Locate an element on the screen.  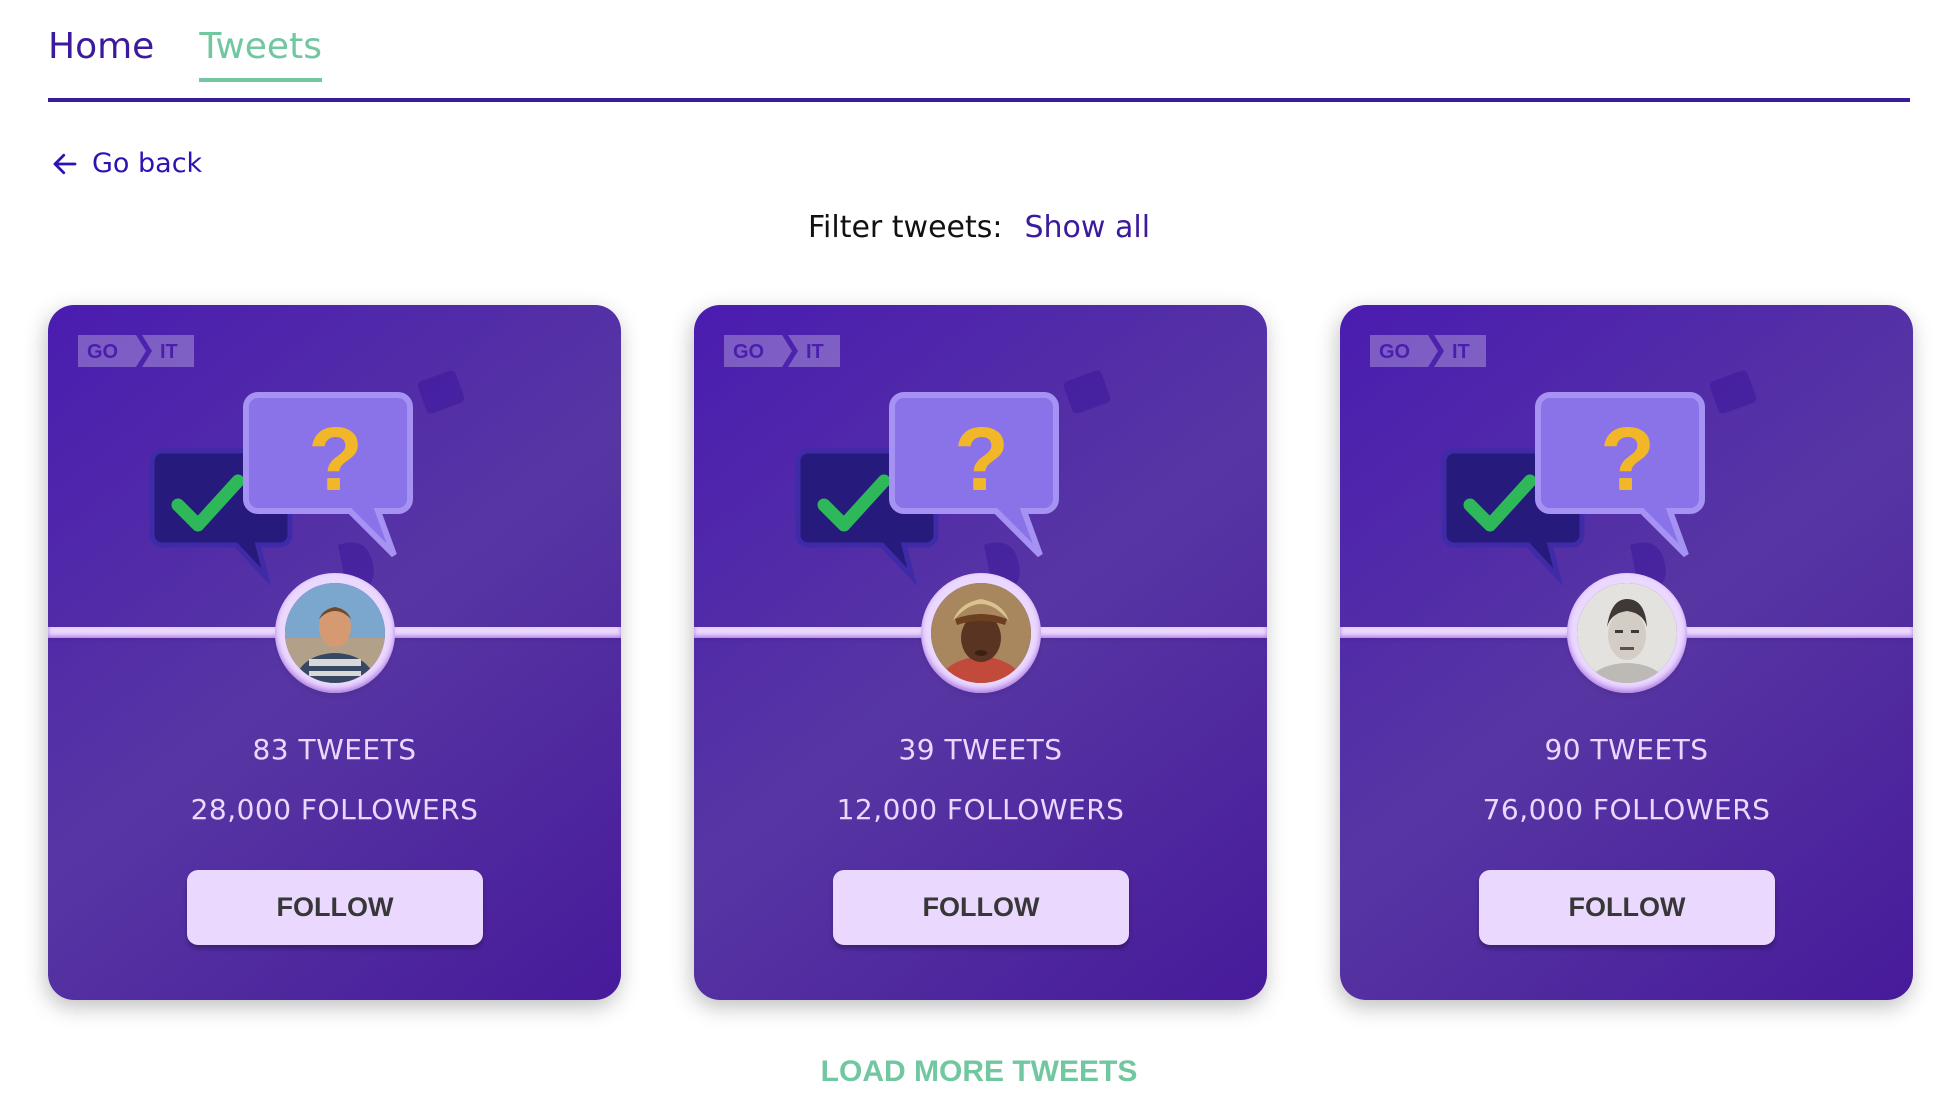
arrow-left-icon is located at coordinates (65, 164).